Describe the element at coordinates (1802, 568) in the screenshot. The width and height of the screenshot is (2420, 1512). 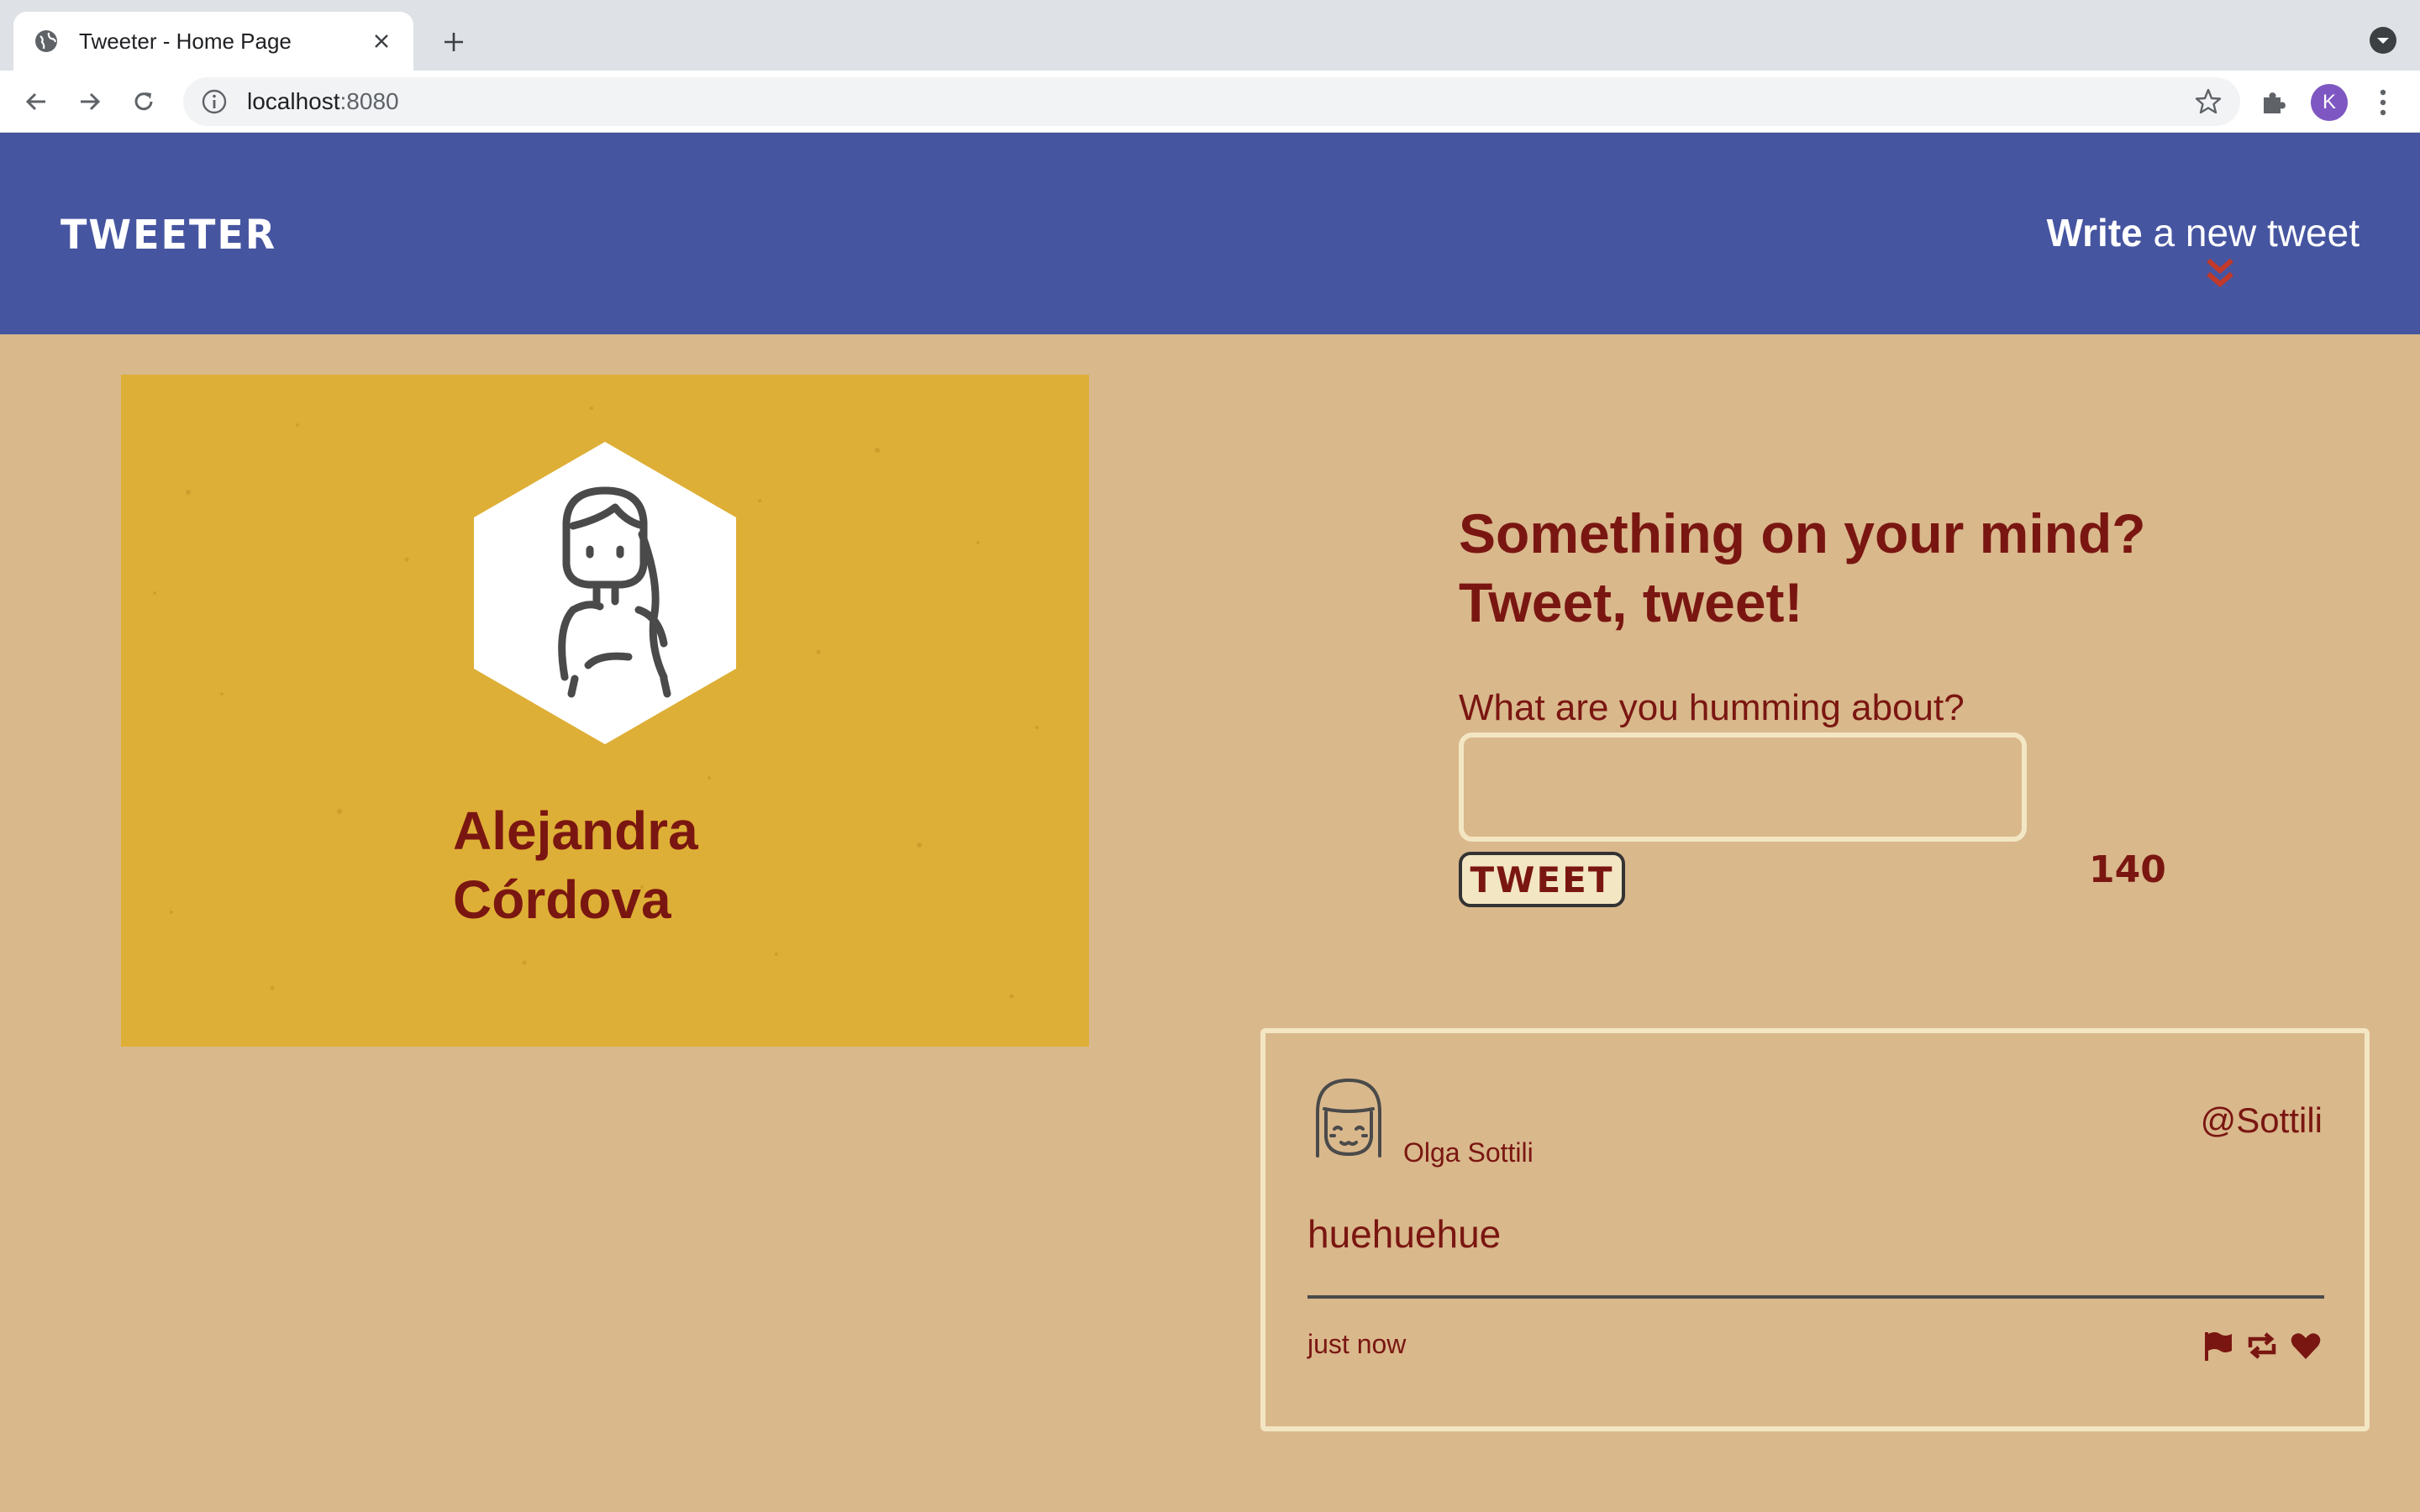
I see `compose-heading: Something on your mind? Tweet, tweet!` at that location.